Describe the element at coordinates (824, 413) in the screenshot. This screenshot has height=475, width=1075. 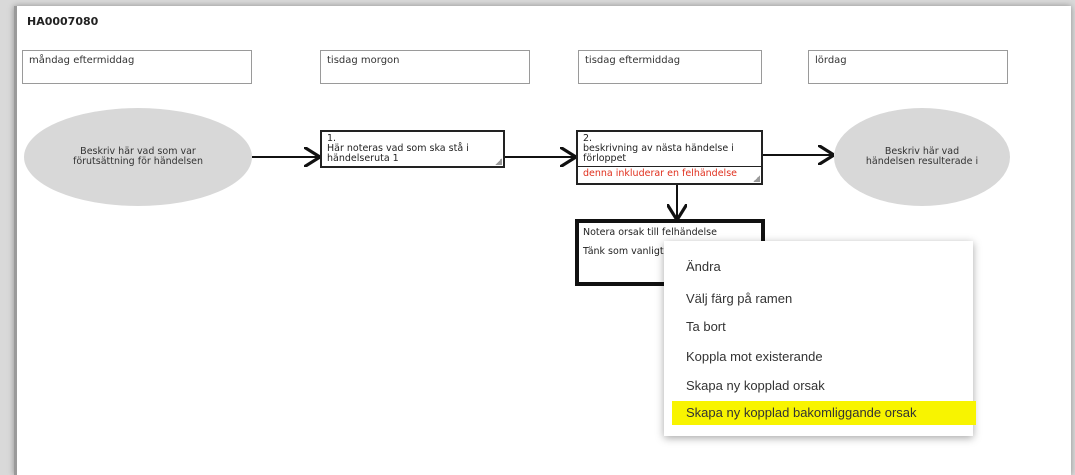
I see `menu-item-new-underlying-cause: Skapa ny kopplad bakomliggande orsak` at that location.